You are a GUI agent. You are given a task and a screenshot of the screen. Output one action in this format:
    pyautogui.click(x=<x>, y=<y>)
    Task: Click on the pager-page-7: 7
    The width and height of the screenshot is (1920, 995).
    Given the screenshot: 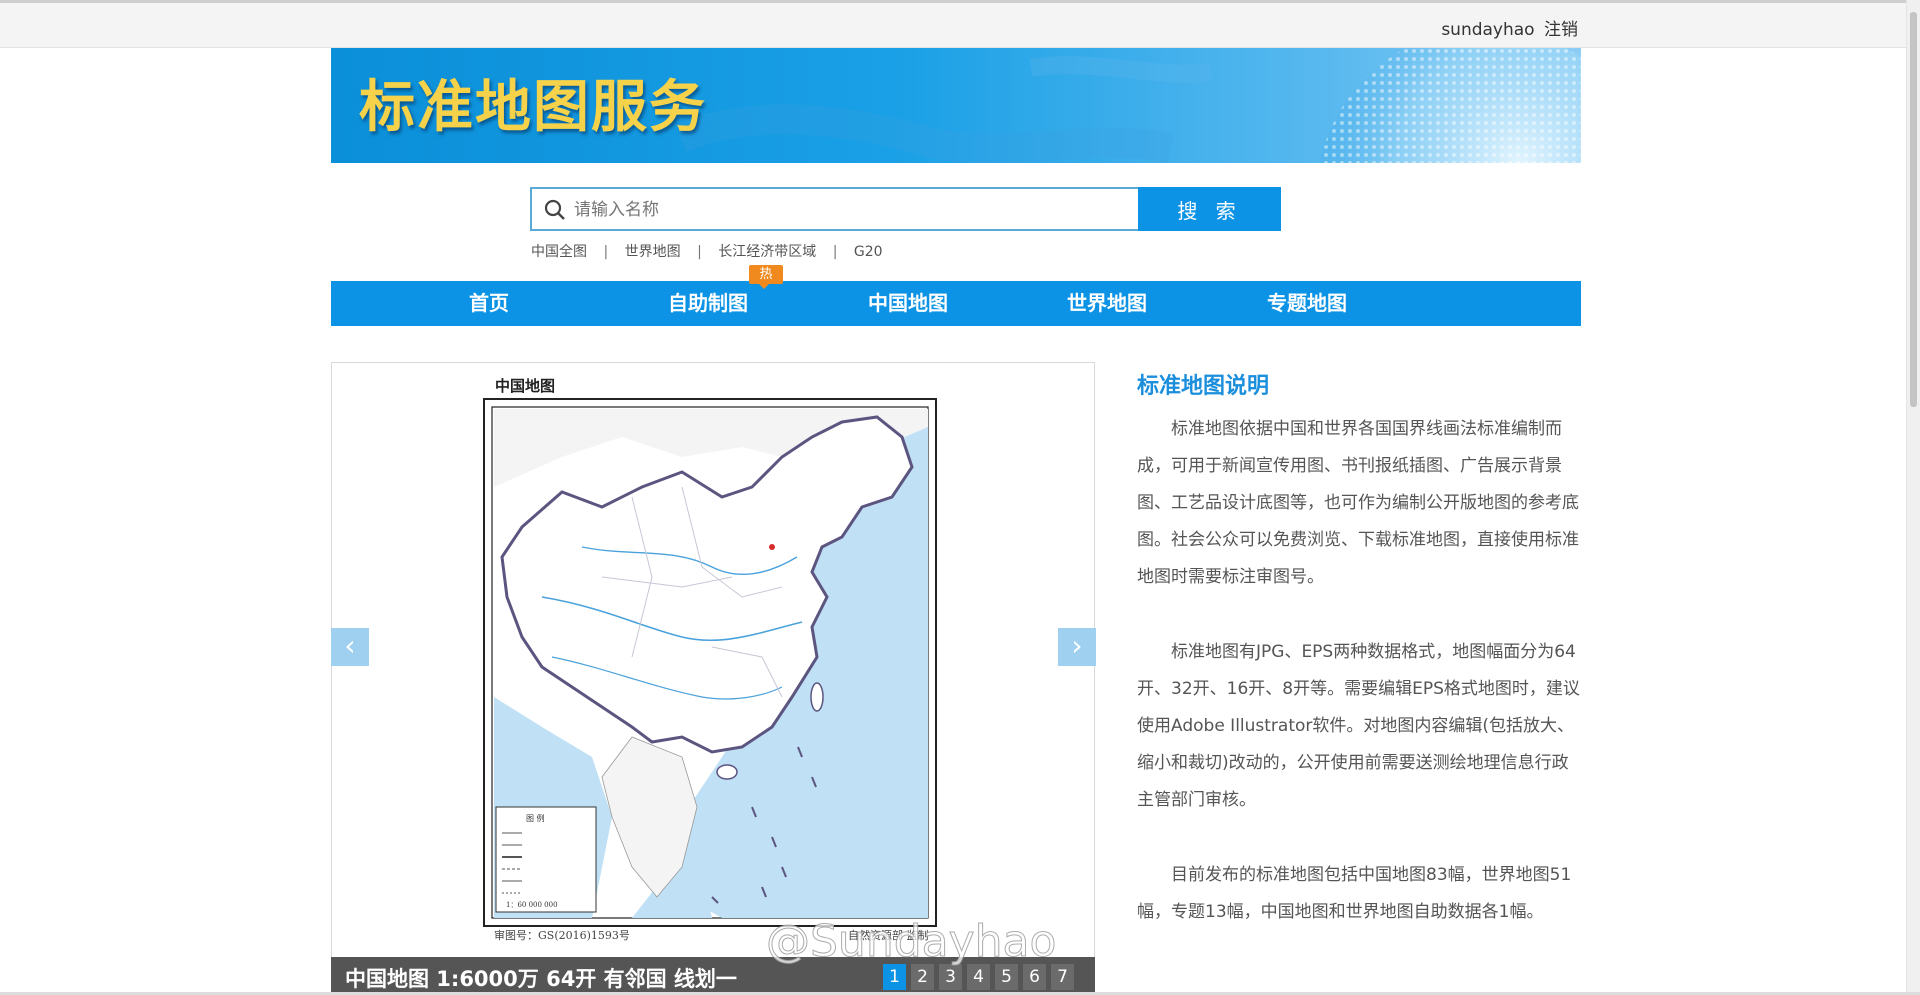 What is the action you would take?
    pyautogui.click(x=1062, y=977)
    